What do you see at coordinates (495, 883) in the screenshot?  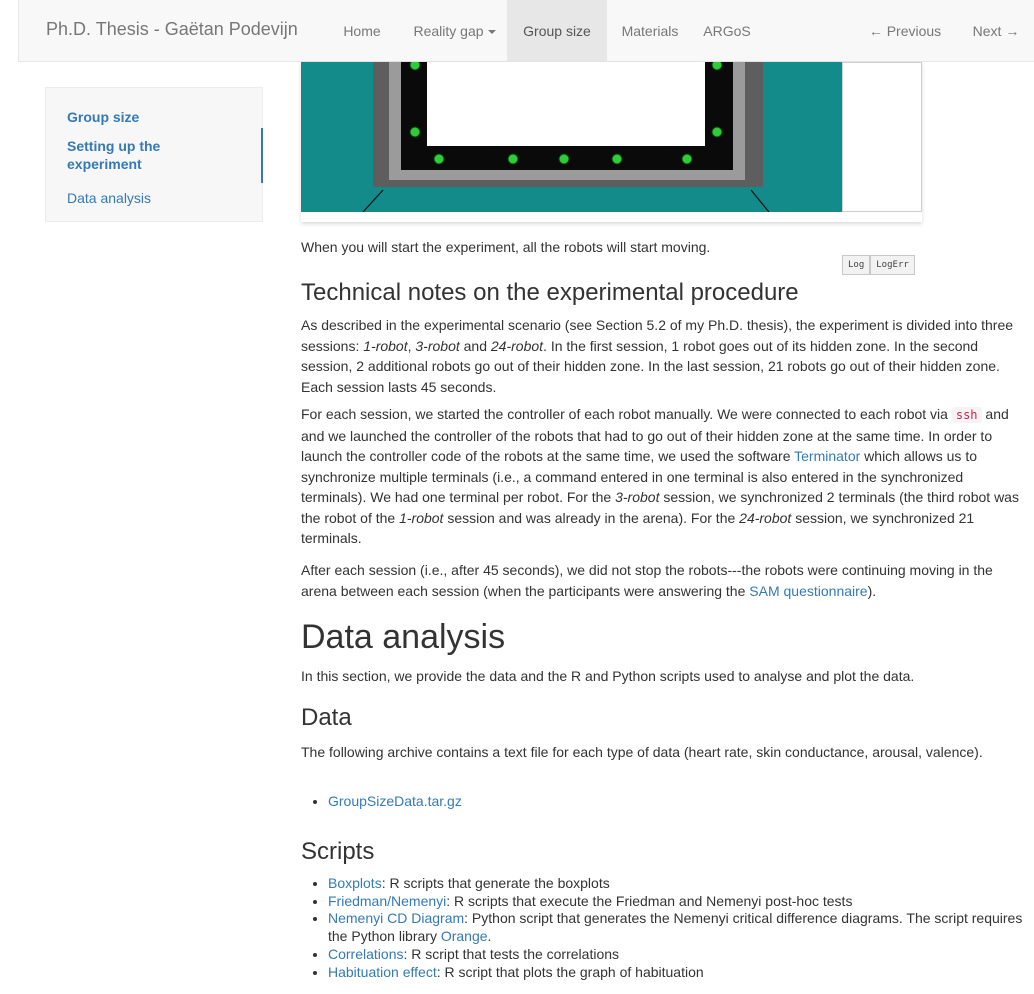 I see `text: : R scripts that generate the boxplots` at bounding box center [495, 883].